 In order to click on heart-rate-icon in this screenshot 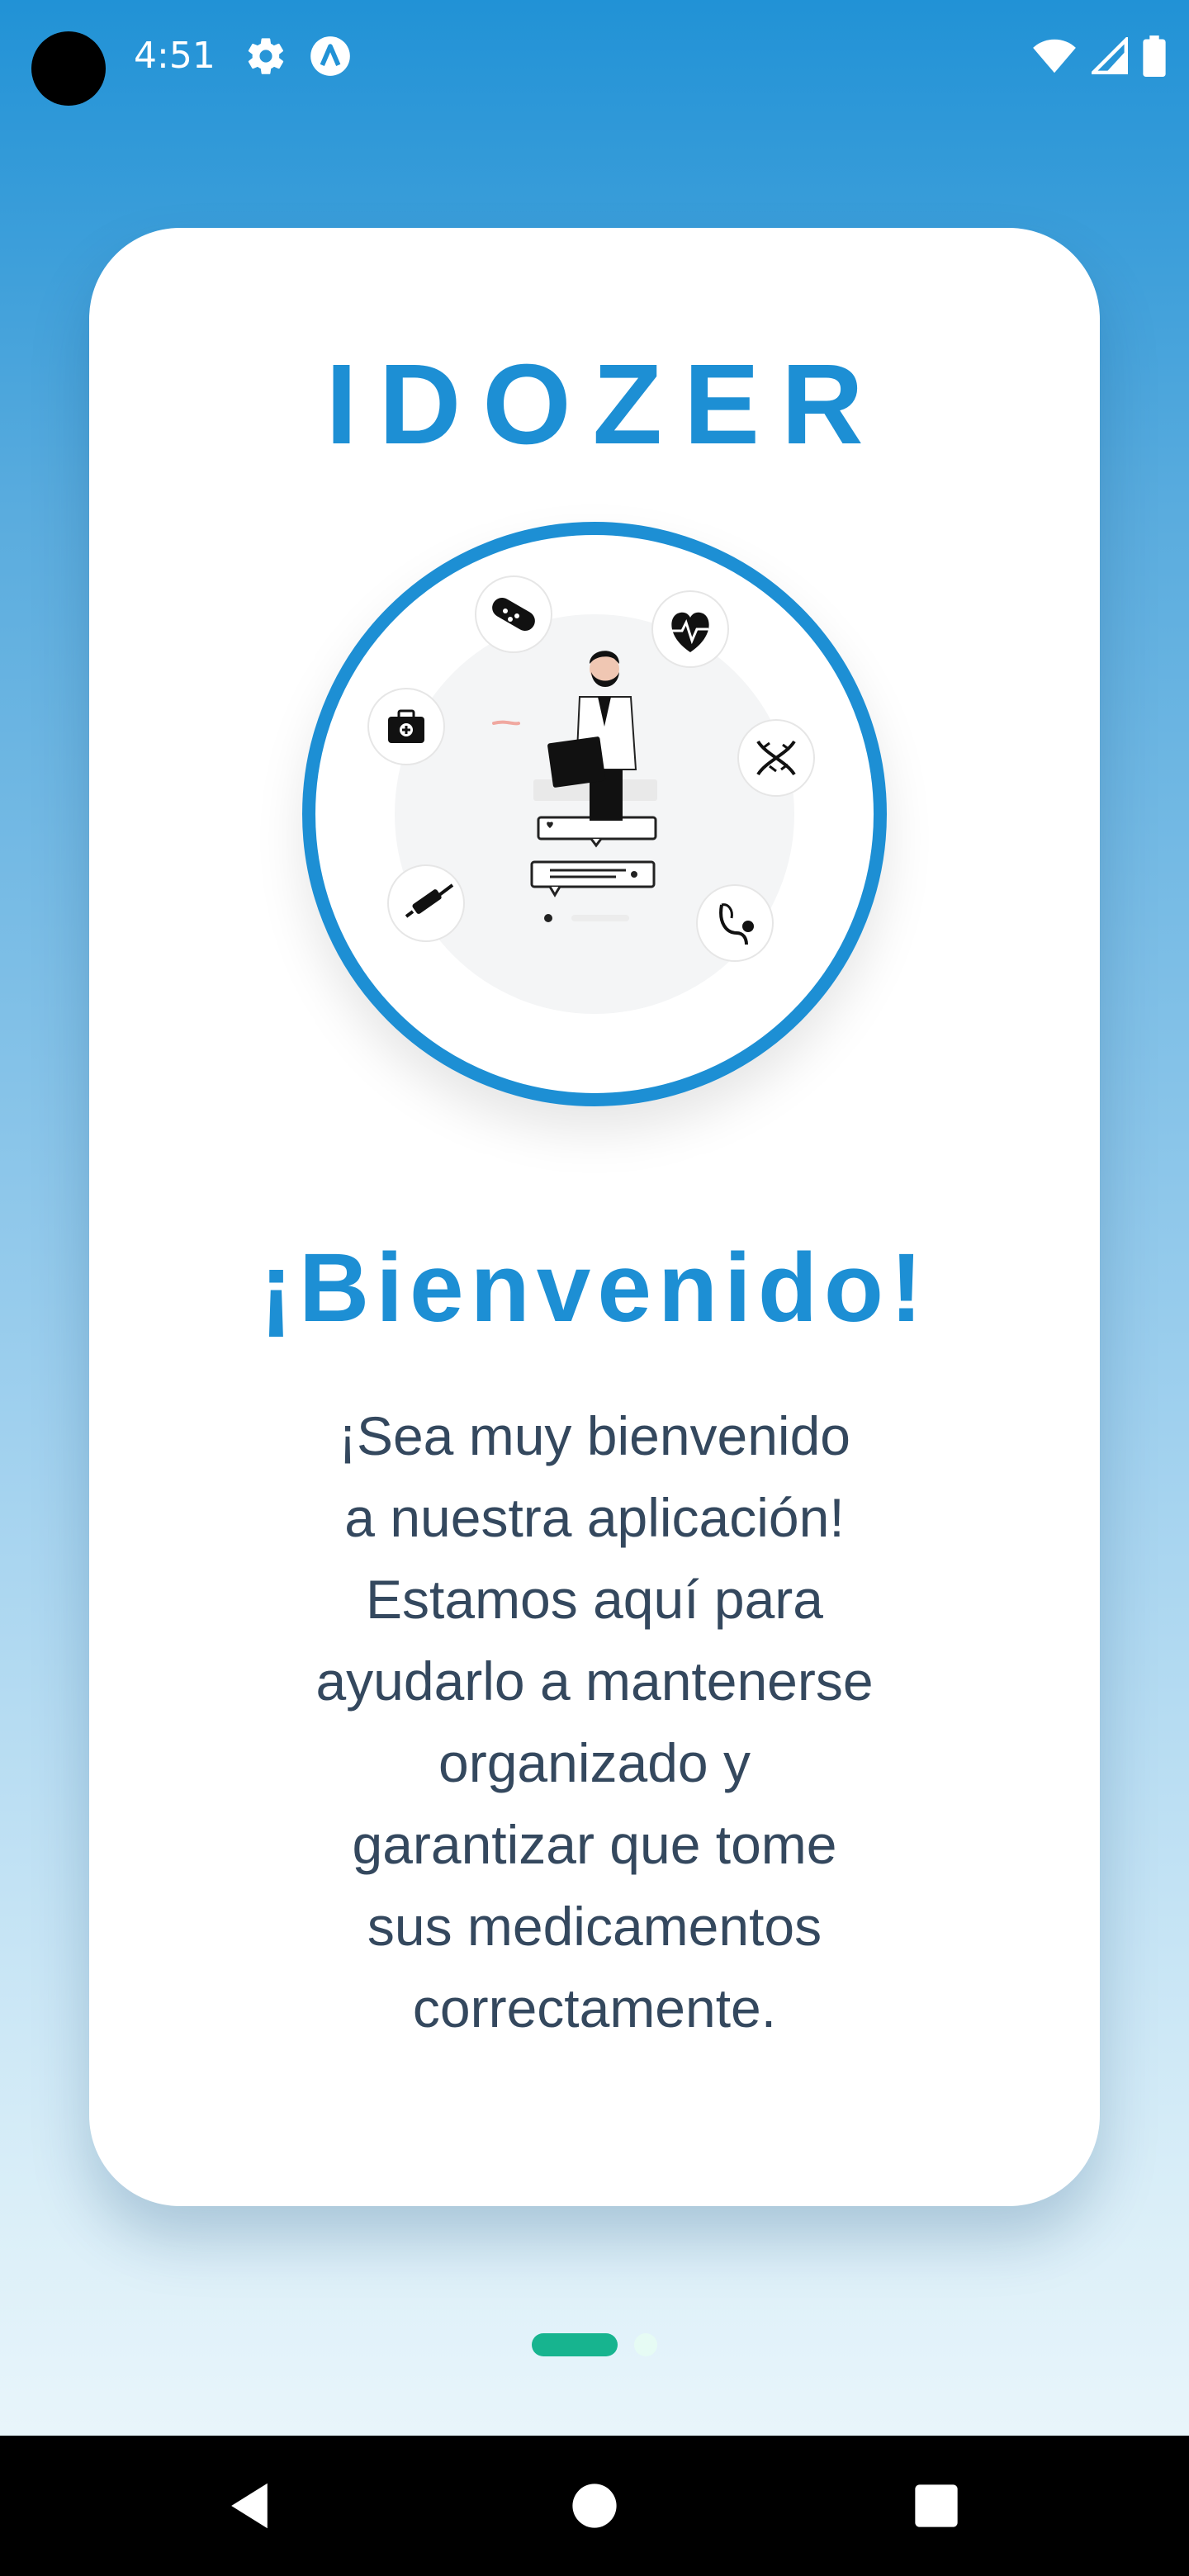, I will do `click(690, 629)`.